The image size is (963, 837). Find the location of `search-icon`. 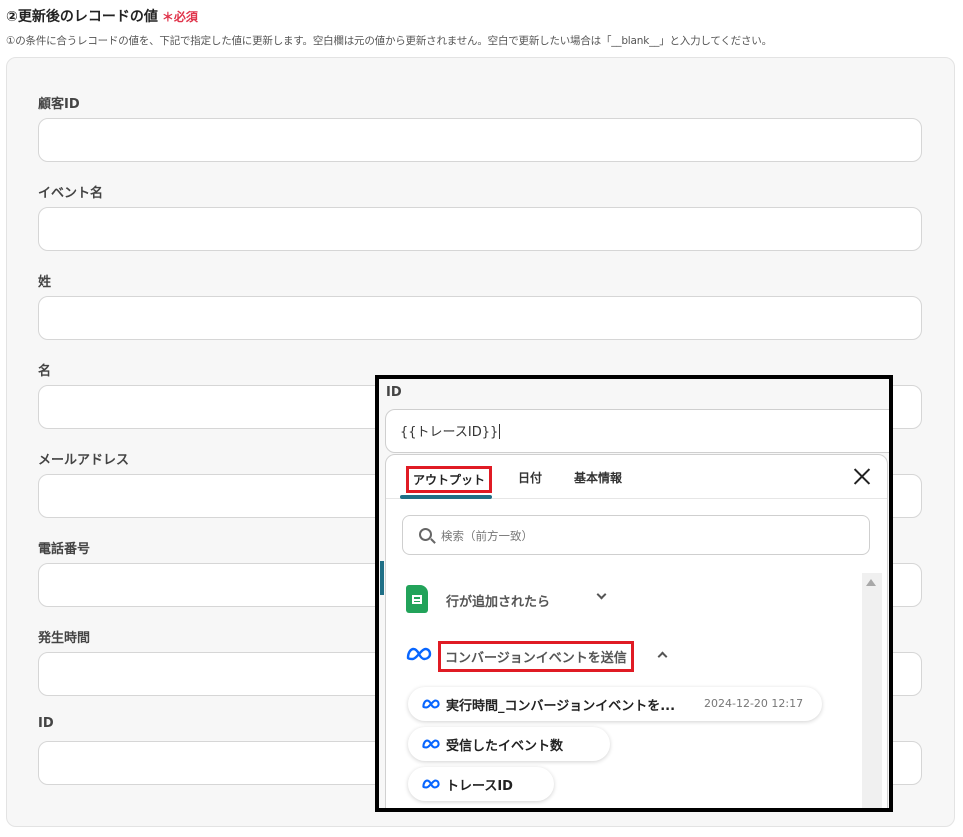

search-icon is located at coordinates (425, 534).